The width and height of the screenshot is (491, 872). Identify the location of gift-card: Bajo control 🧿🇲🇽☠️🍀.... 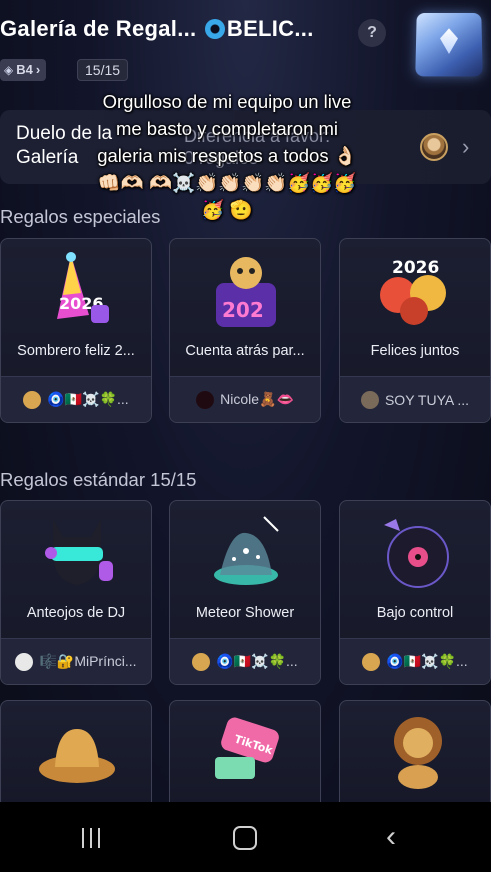
(415, 592).